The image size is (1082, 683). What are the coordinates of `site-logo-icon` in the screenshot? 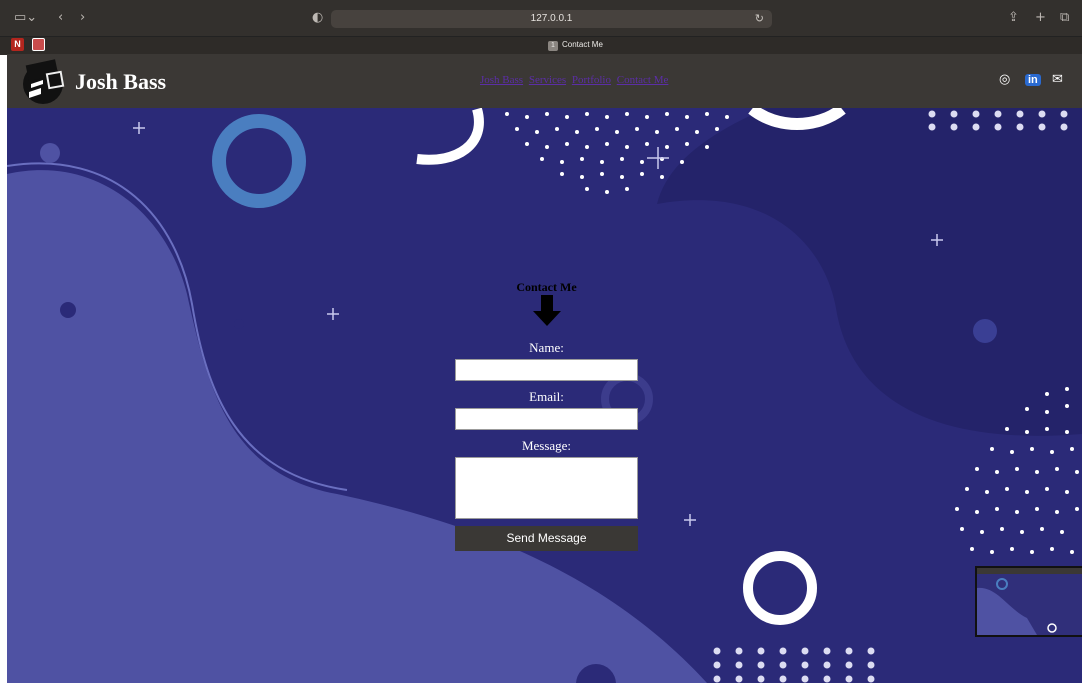 It's located at (43, 82).